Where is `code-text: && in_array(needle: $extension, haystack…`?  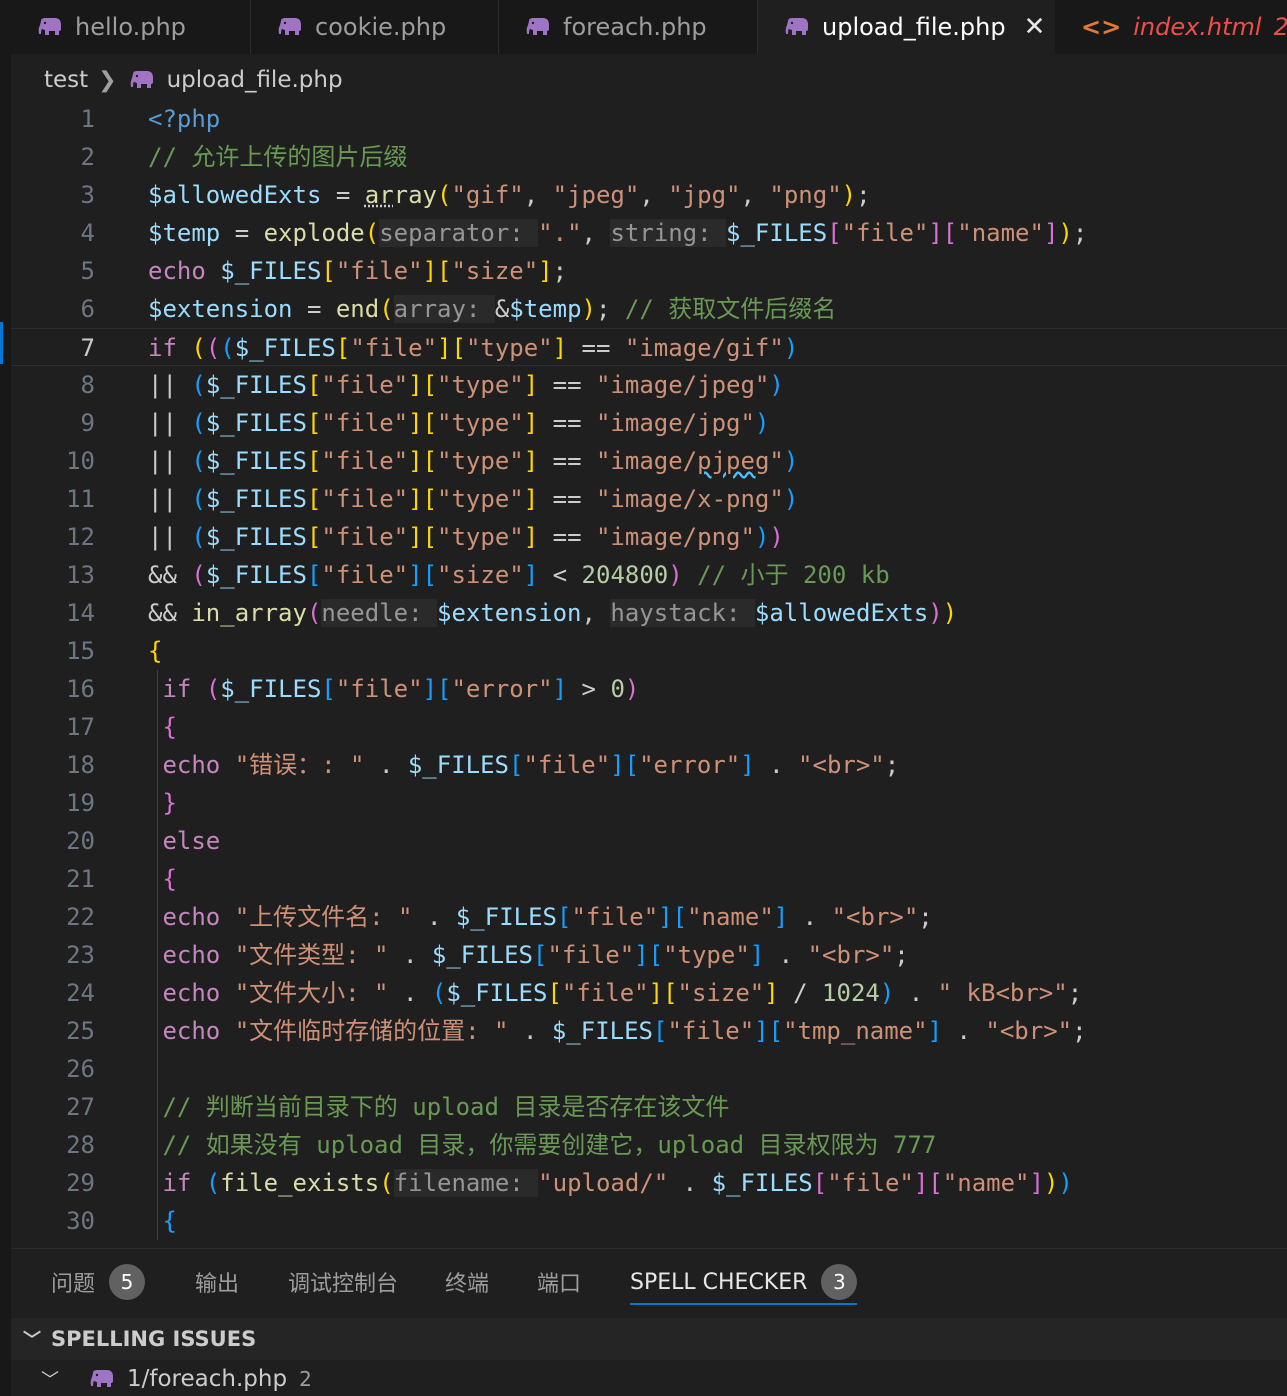
code-text: && in_array(needle: $extension, haystack… is located at coordinates (553, 613).